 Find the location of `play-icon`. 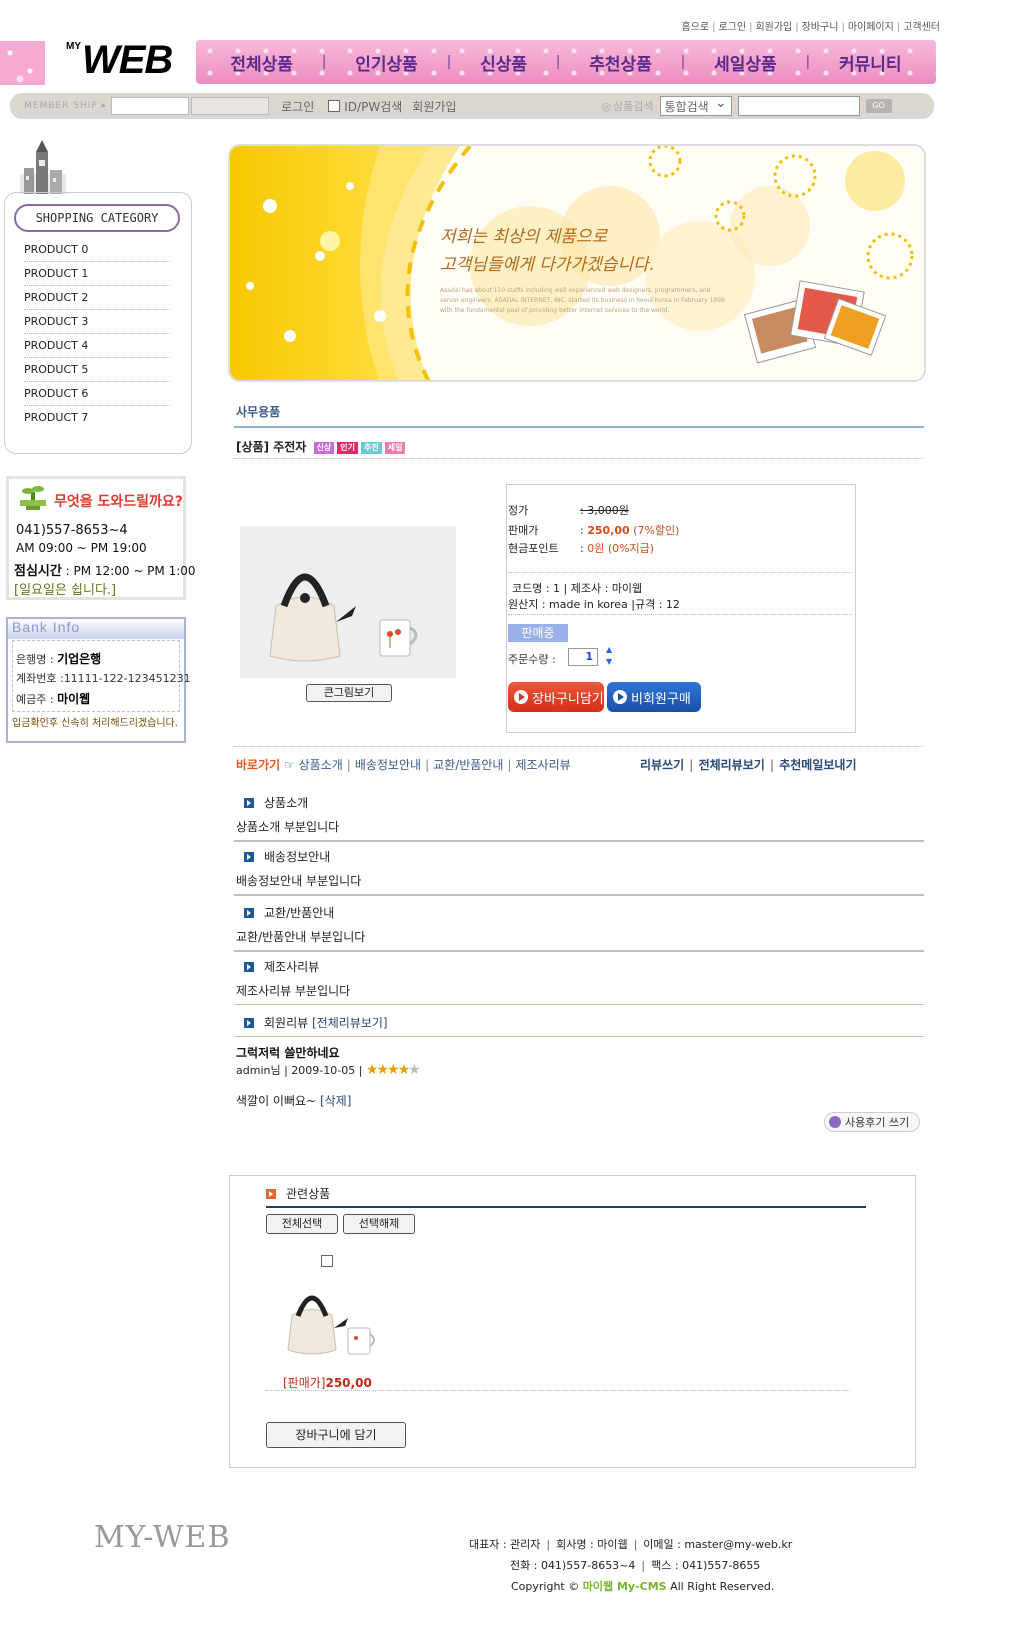

play-icon is located at coordinates (521, 697).